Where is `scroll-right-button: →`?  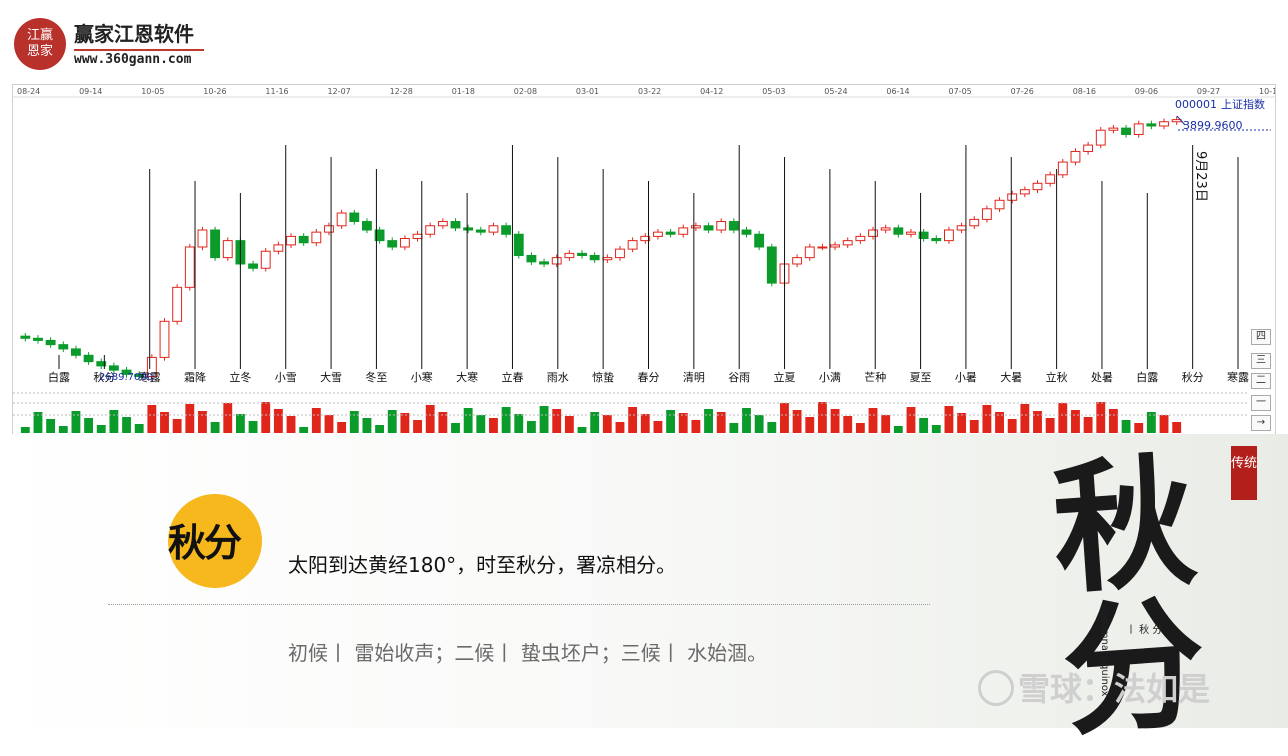 scroll-right-button: → is located at coordinates (1261, 423).